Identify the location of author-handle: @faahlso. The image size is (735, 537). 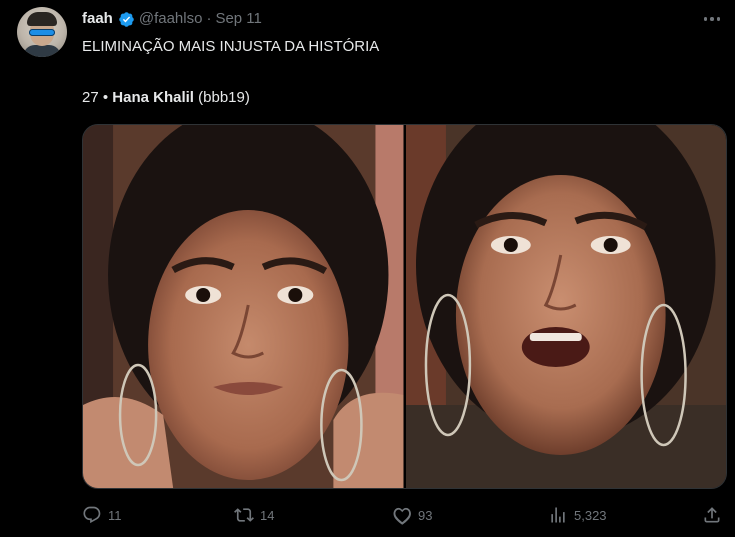
(171, 19).